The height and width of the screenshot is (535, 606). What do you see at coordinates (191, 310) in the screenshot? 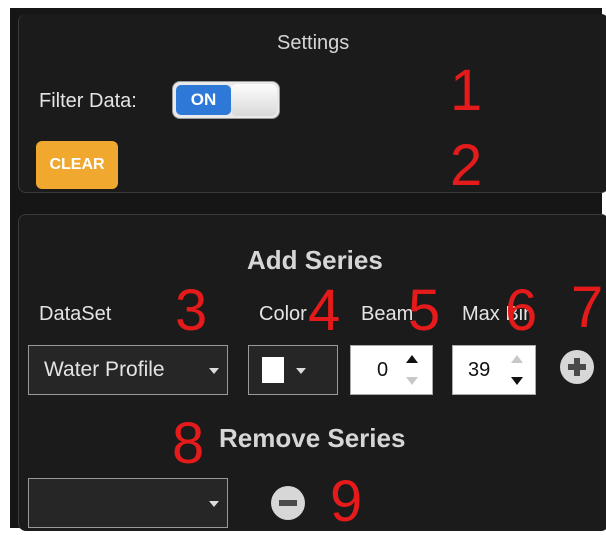
I see `annotation-3: 3` at bounding box center [191, 310].